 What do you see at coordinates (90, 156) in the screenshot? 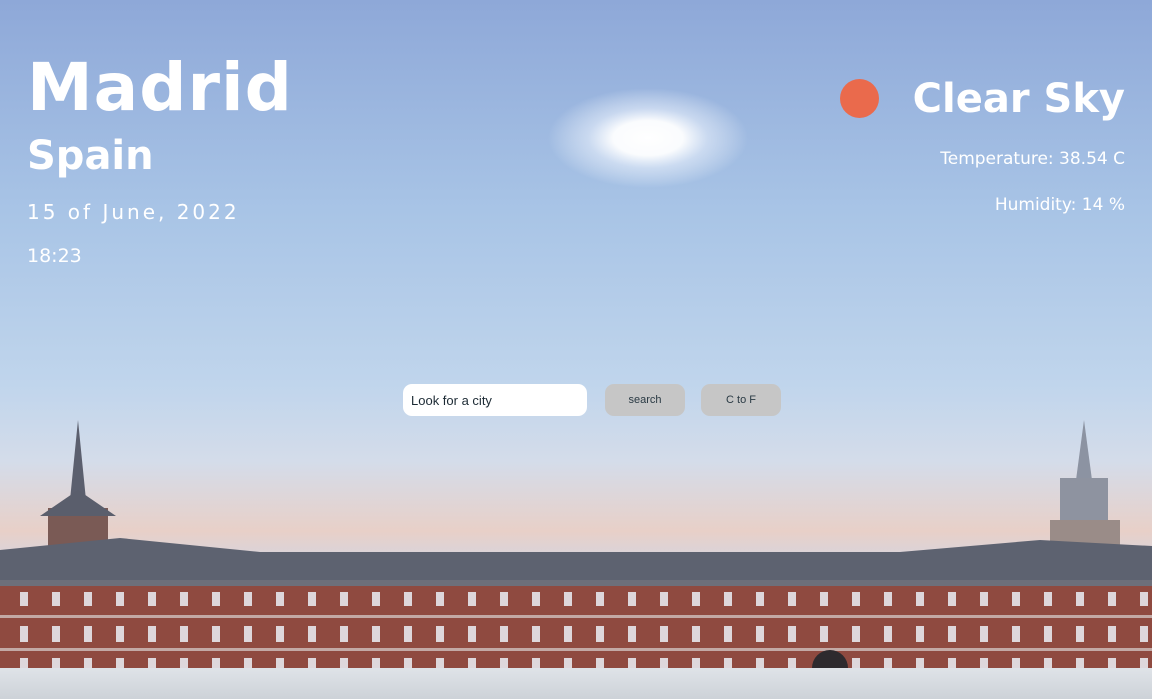
I see `country-name: Spain` at bounding box center [90, 156].